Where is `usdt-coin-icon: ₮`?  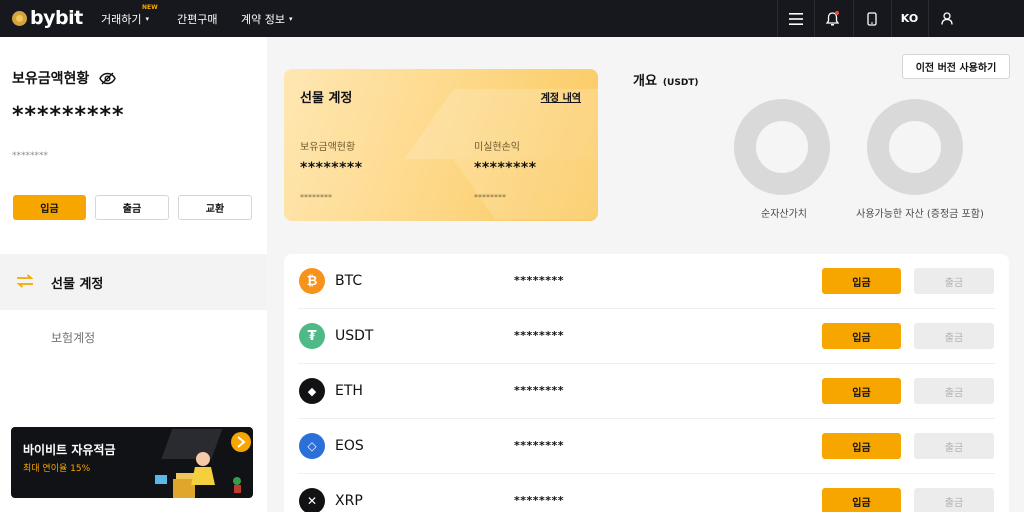 usdt-coin-icon: ₮ is located at coordinates (312, 336).